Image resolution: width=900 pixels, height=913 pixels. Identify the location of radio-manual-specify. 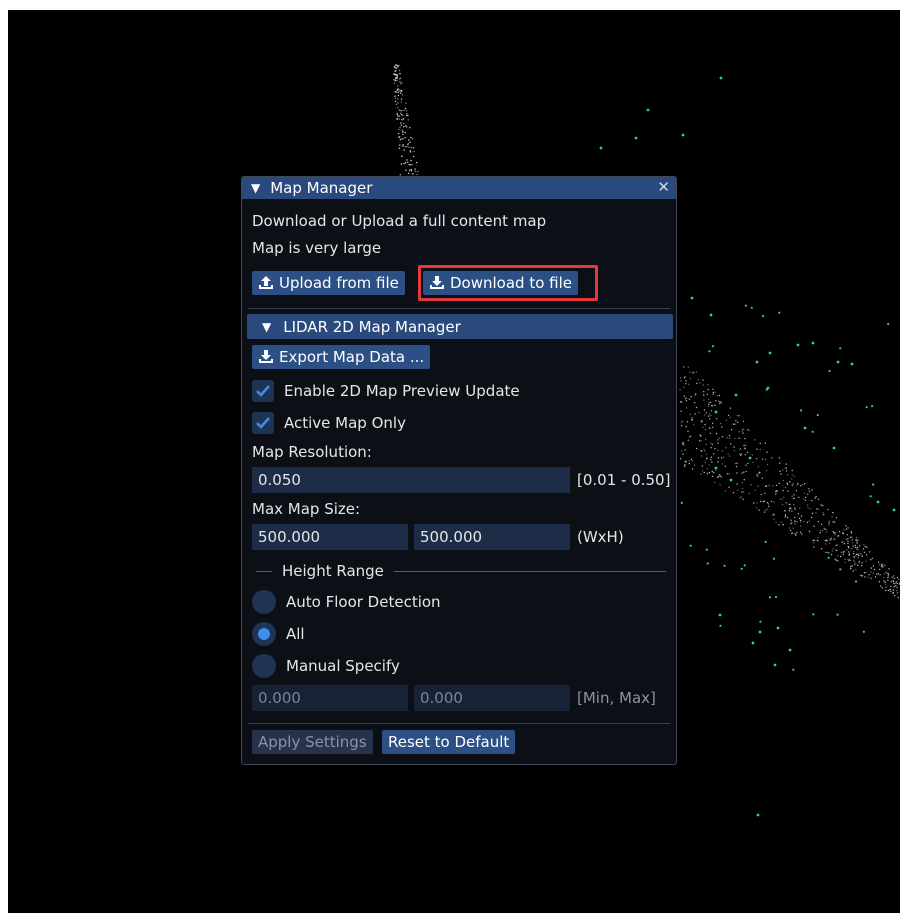
(264, 666).